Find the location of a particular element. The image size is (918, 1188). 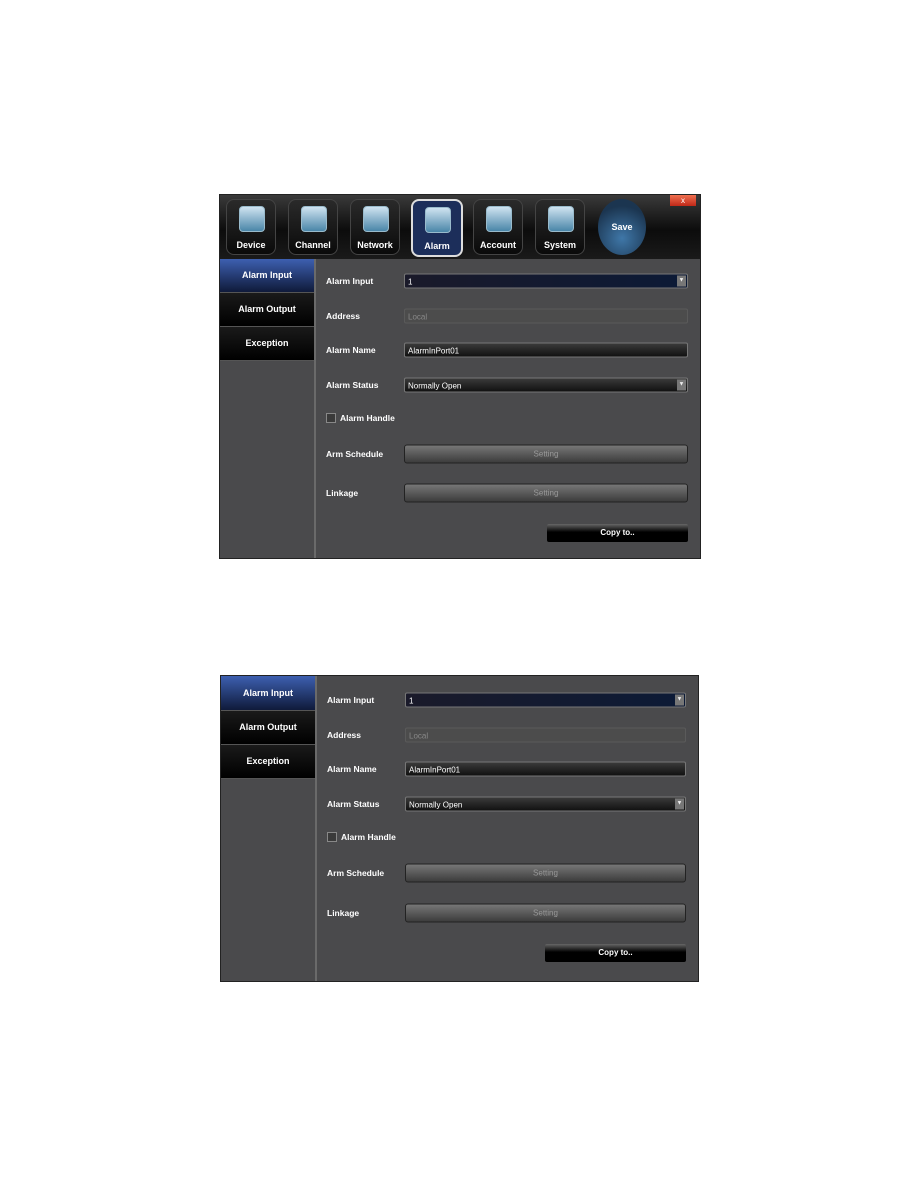

tab-device: Device is located at coordinates (251, 227).